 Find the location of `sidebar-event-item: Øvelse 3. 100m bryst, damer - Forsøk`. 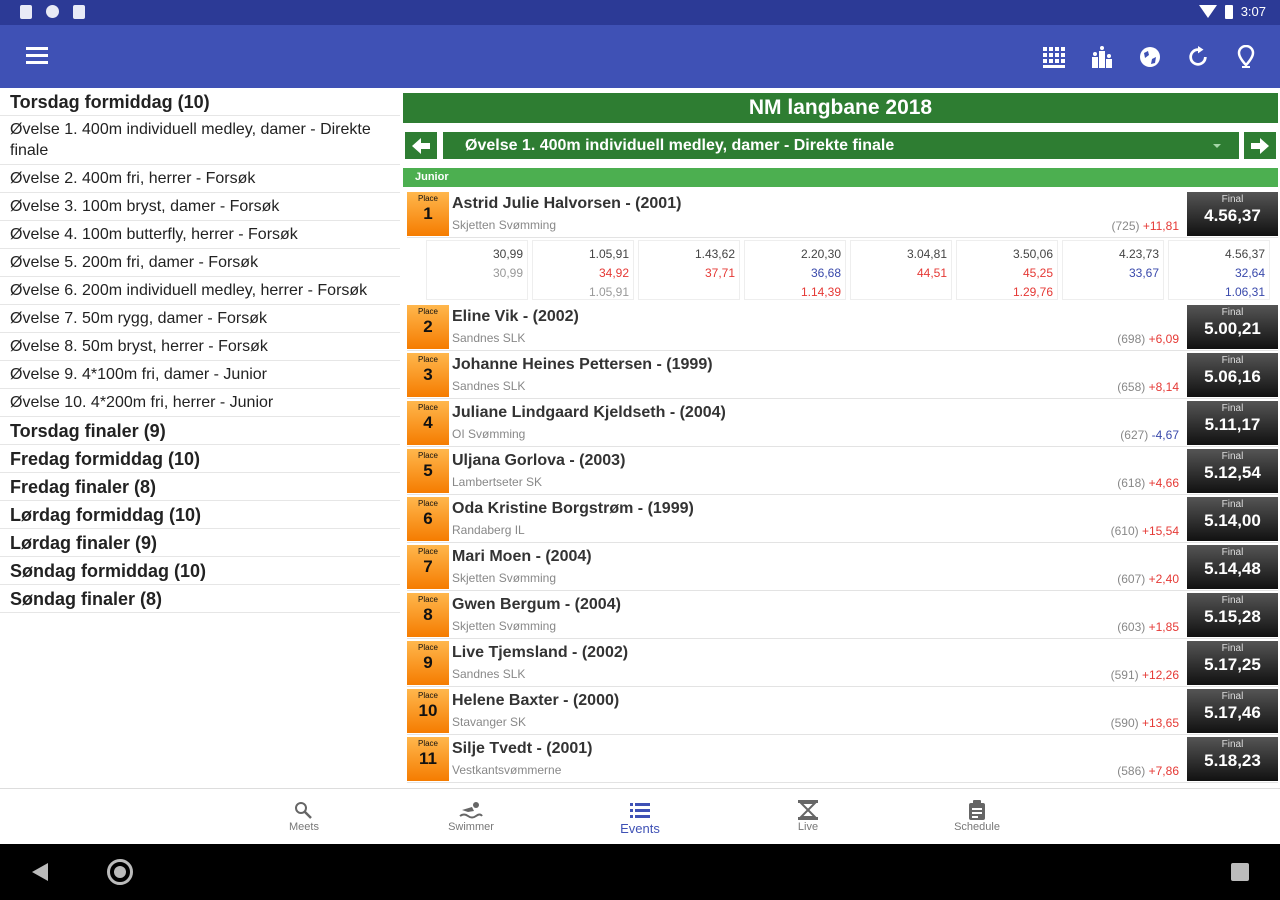

sidebar-event-item: Øvelse 3. 100m bryst, damer - Forsøk is located at coordinates (200, 207).